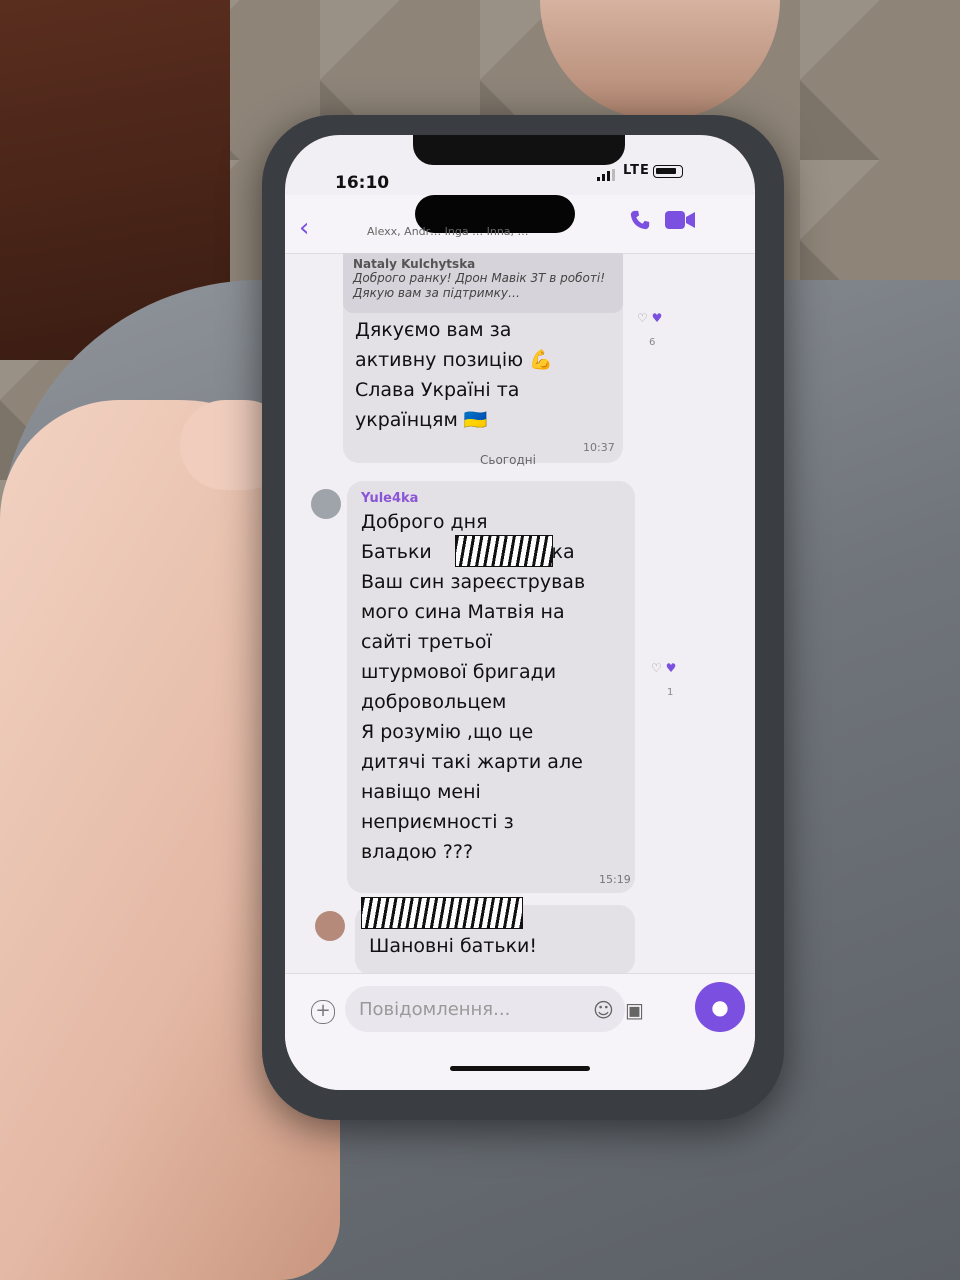  What do you see at coordinates (670, 692) in the screenshot?
I see `reaction-count: 1` at bounding box center [670, 692].